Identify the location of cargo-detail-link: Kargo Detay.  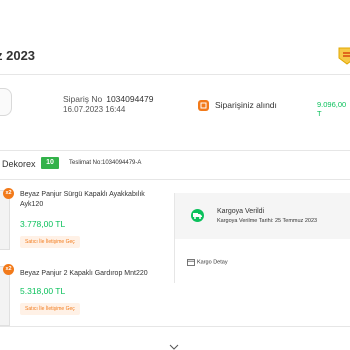
(207, 262).